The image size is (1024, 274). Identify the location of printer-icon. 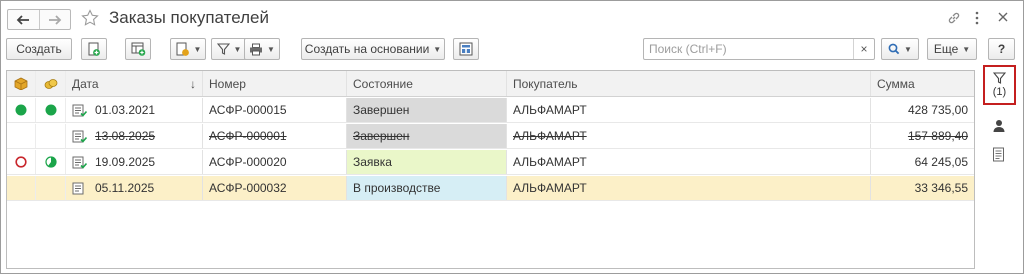
(256, 49).